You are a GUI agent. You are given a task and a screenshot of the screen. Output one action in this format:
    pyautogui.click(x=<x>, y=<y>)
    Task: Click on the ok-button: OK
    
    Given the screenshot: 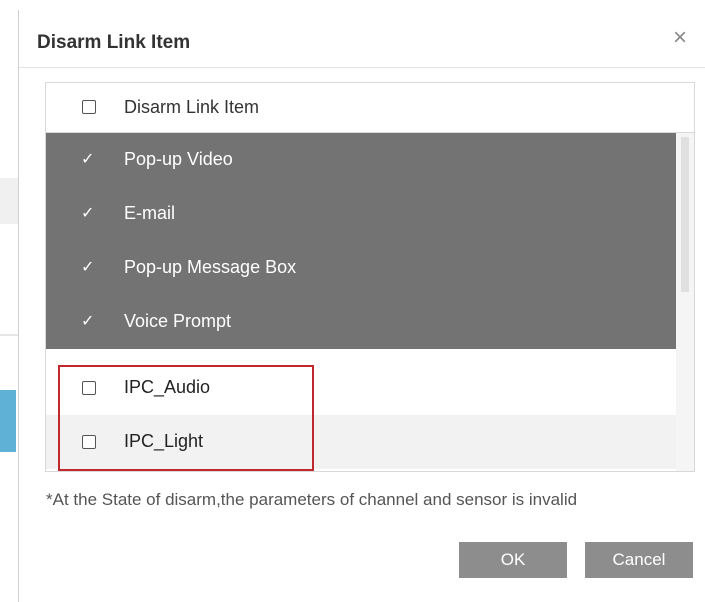 What is the action you would take?
    pyautogui.click(x=513, y=560)
    